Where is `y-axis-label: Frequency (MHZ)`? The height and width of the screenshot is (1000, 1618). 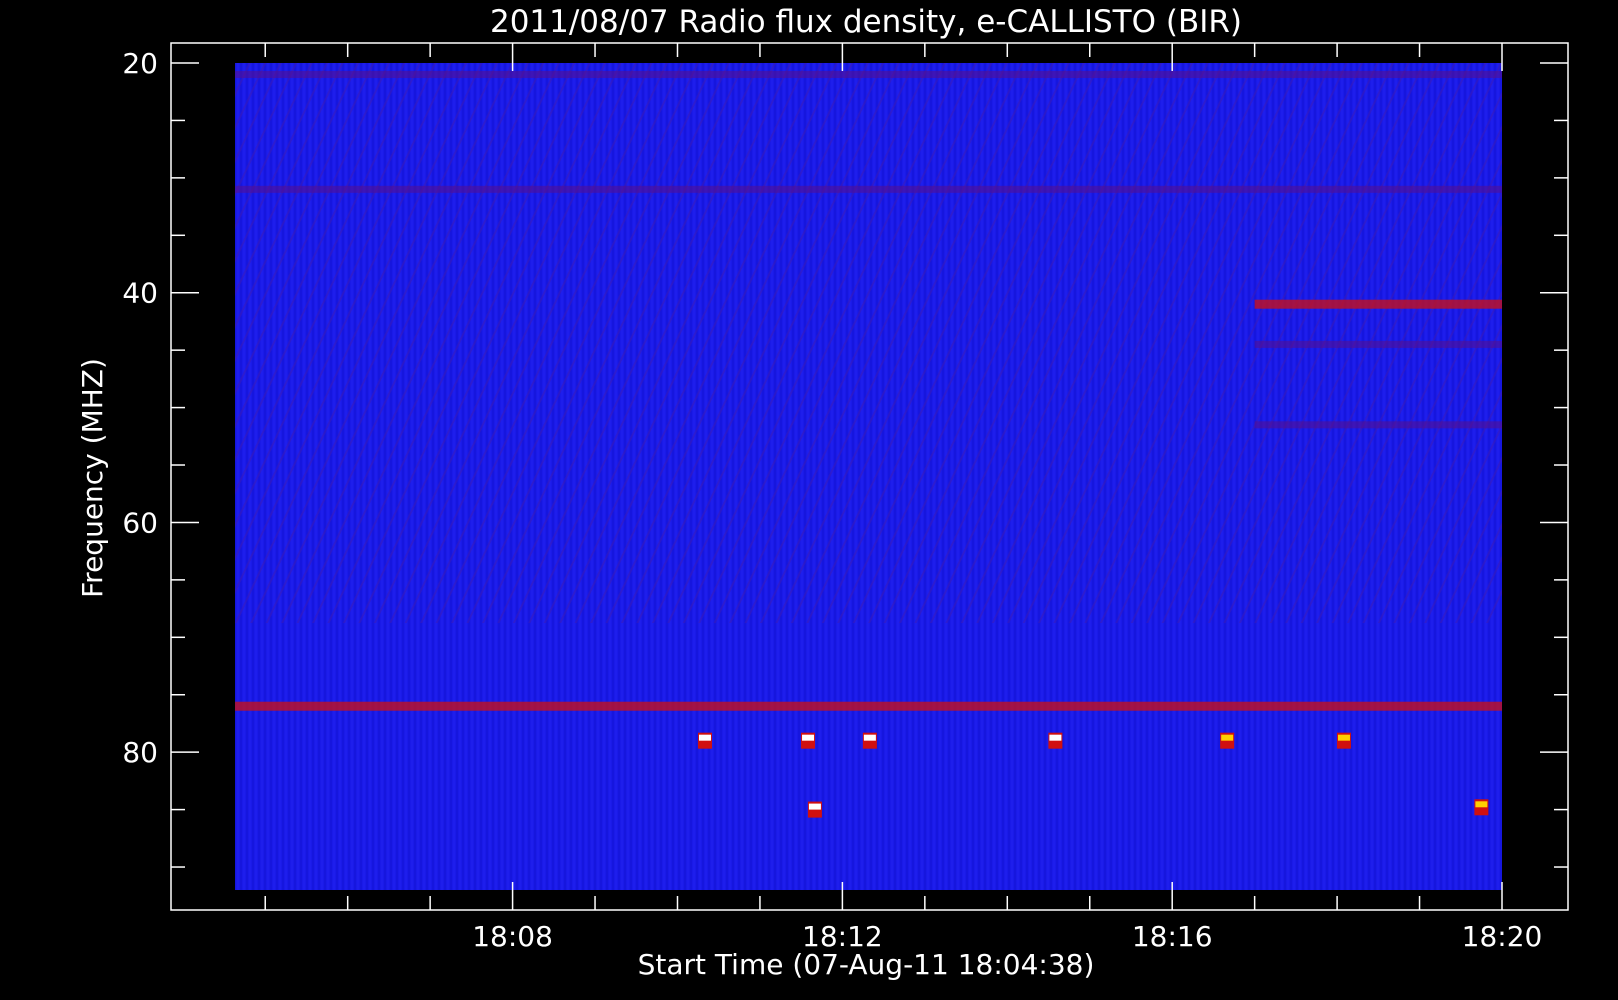
y-axis-label: Frequency (MHZ) is located at coordinates (92, 478).